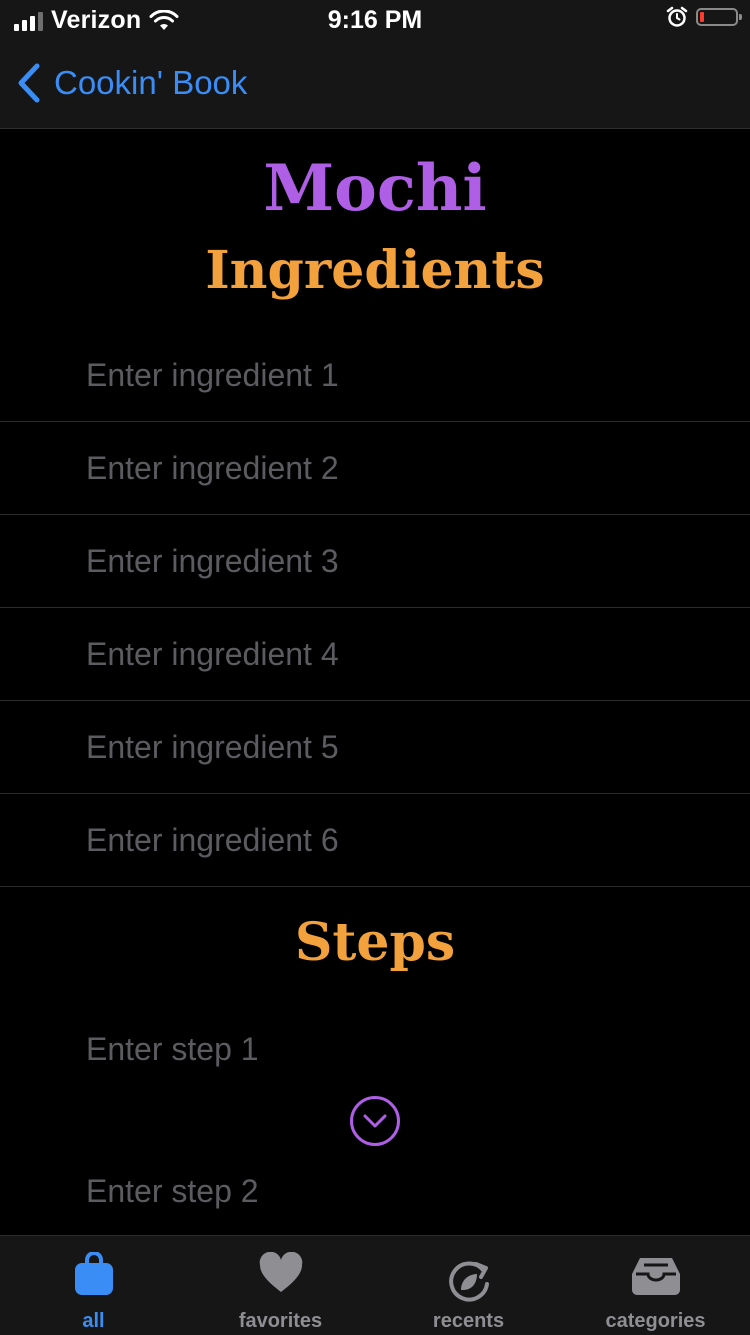 The width and height of the screenshot is (750, 1335). Describe the element at coordinates (375, 1121) in the screenshot. I see `chevron-down-circle-icon` at that location.